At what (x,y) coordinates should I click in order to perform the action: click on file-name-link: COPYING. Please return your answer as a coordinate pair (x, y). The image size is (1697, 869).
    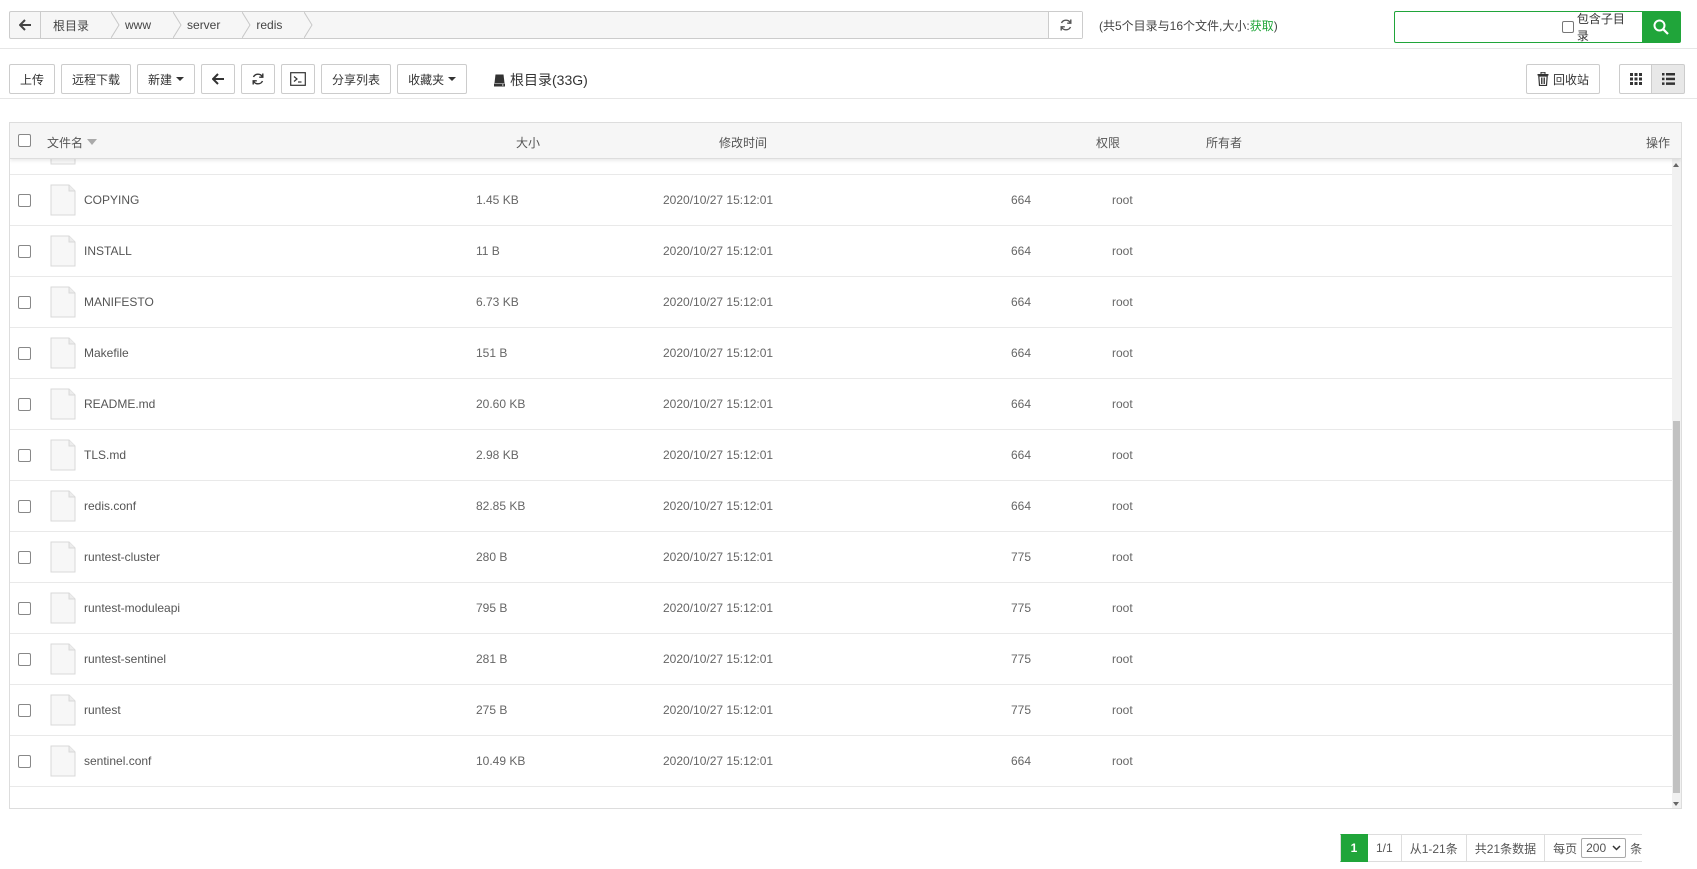
    Looking at the image, I should click on (111, 200).